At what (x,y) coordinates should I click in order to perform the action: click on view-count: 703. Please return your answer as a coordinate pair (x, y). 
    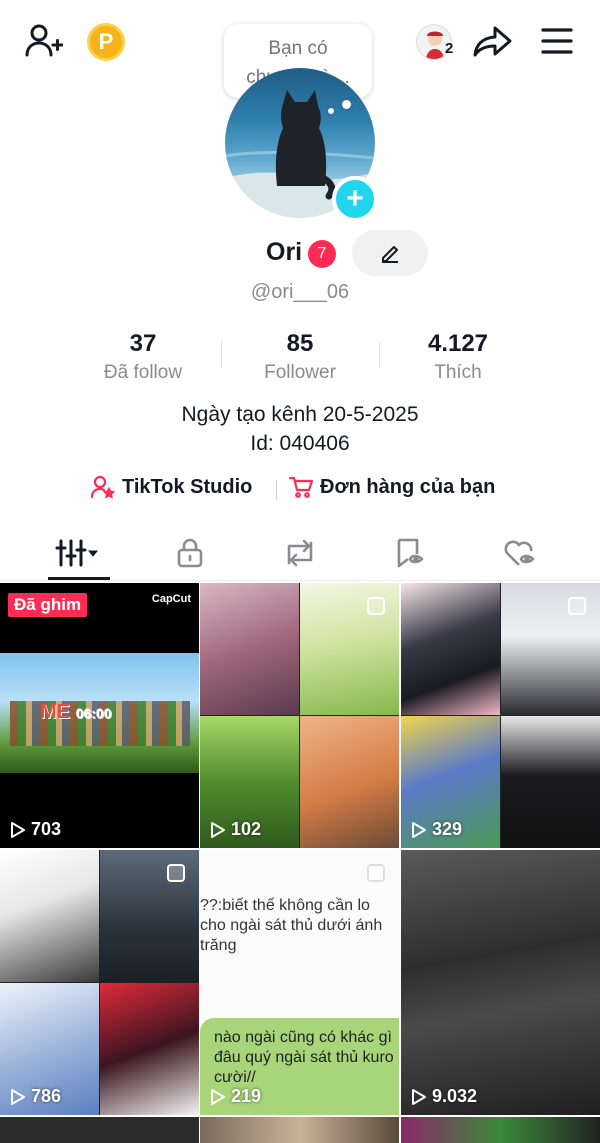
    Looking at the image, I should click on (35, 829).